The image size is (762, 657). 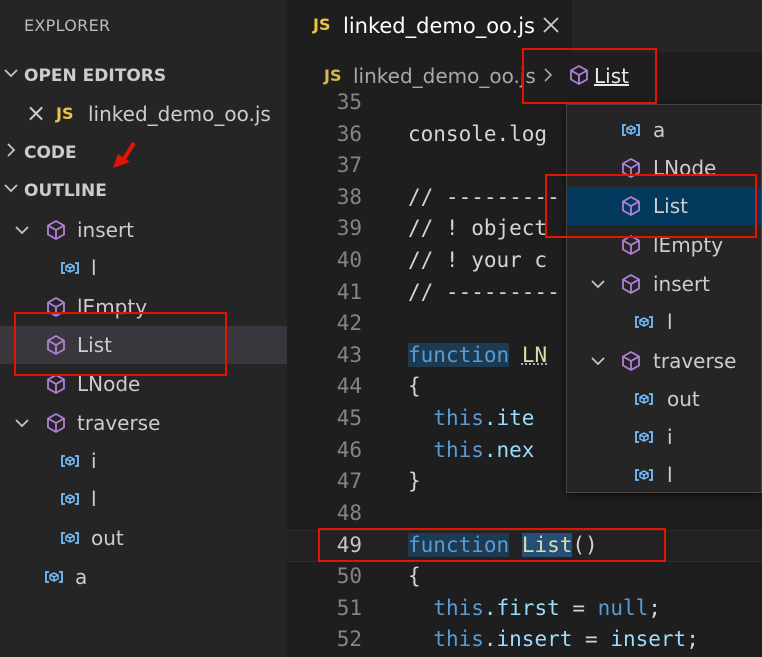 What do you see at coordinates (664, 284) in the screenshot?
I see `dropdown-item-insert: insert` at bounding box center [664, 284].